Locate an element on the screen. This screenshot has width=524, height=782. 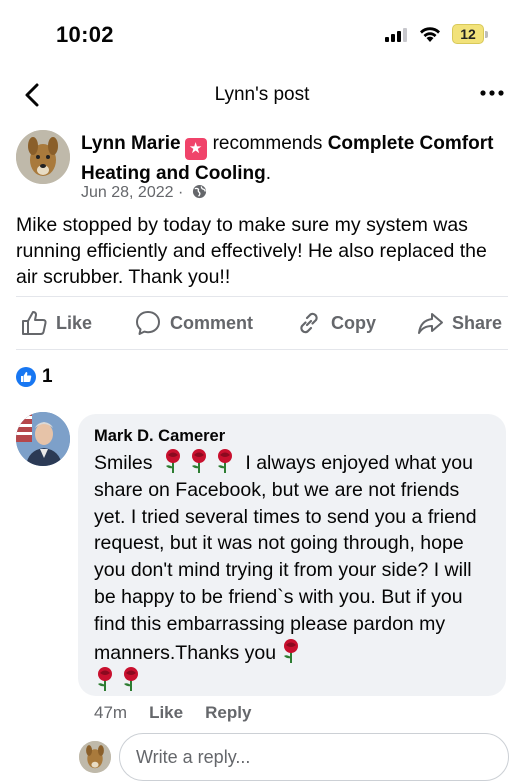
battery-icon: 12 is located at coordinates (470, 34).